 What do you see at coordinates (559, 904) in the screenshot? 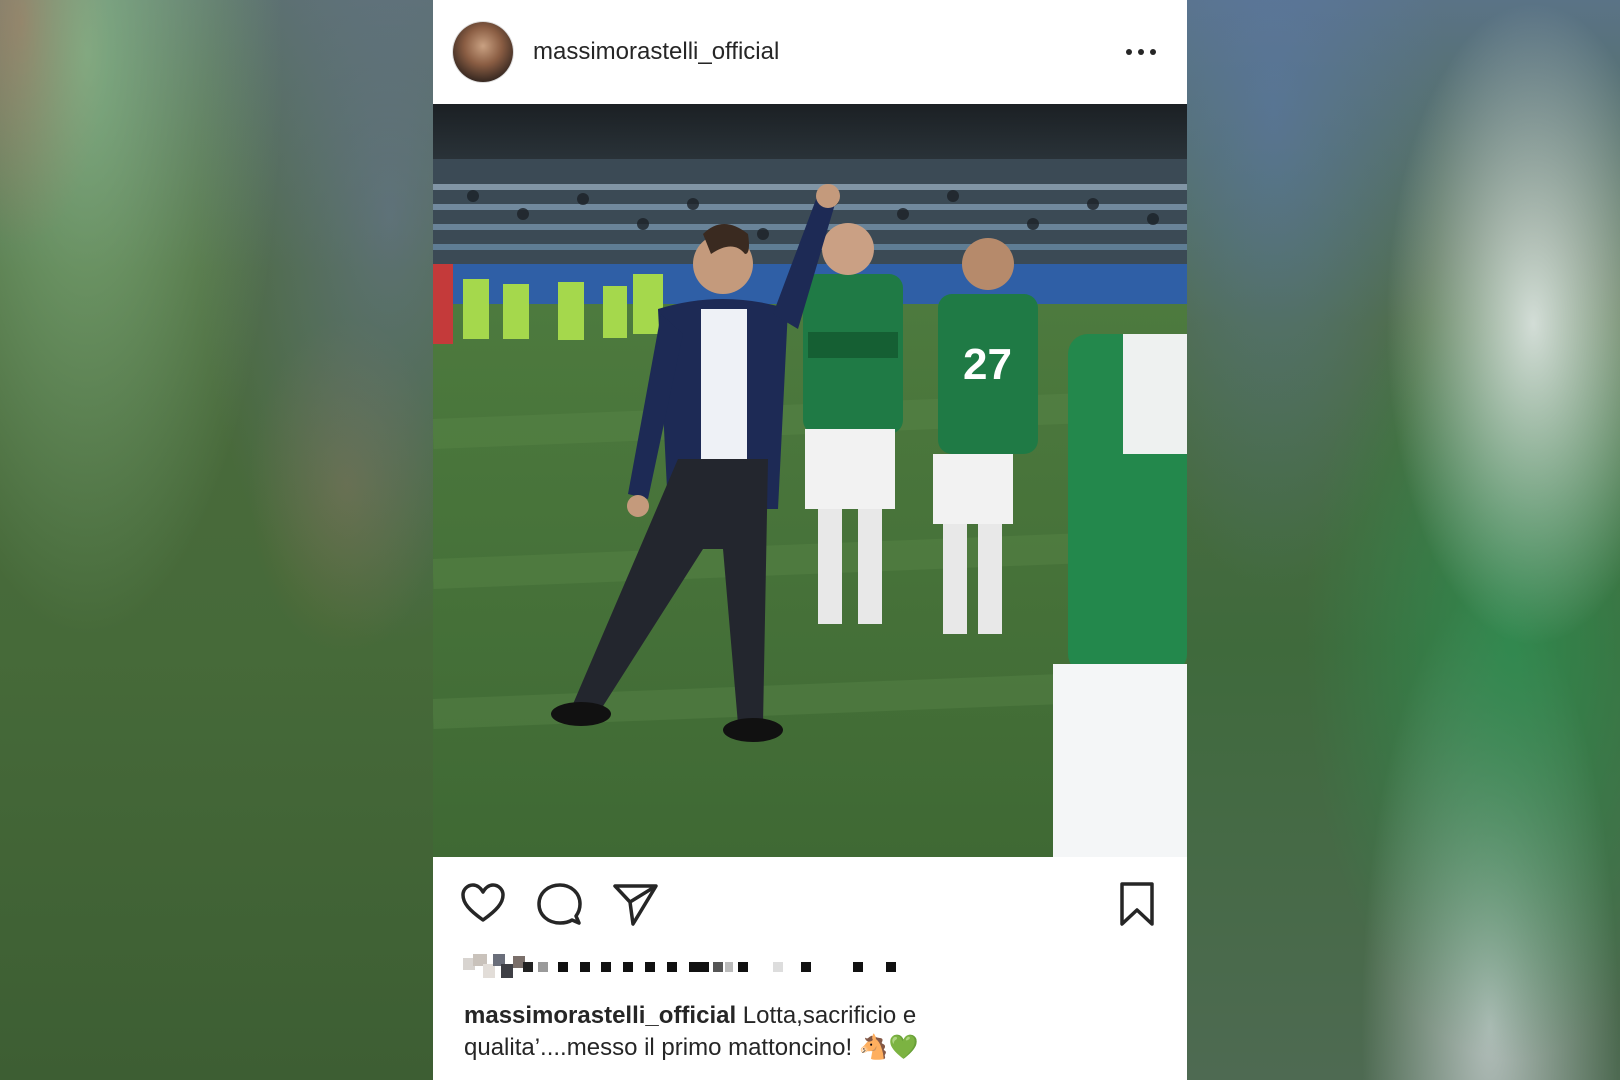
I see `comment-icon` at bounding box center [559, 904].